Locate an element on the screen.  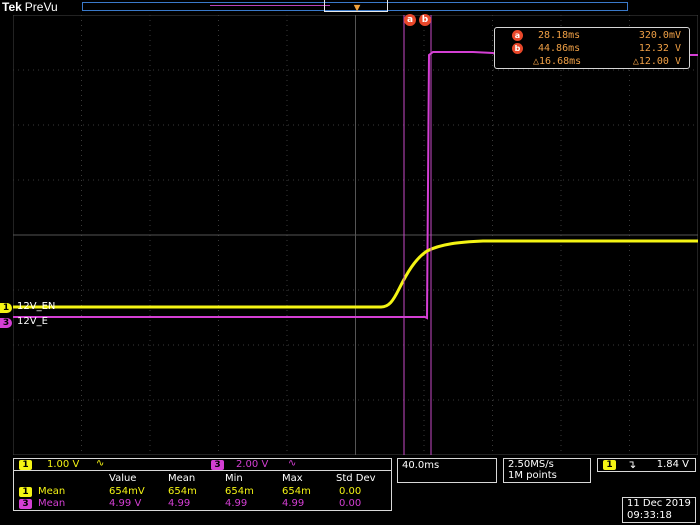
meas-row2-value: 4.99 V is located at coordinates (125, 503).